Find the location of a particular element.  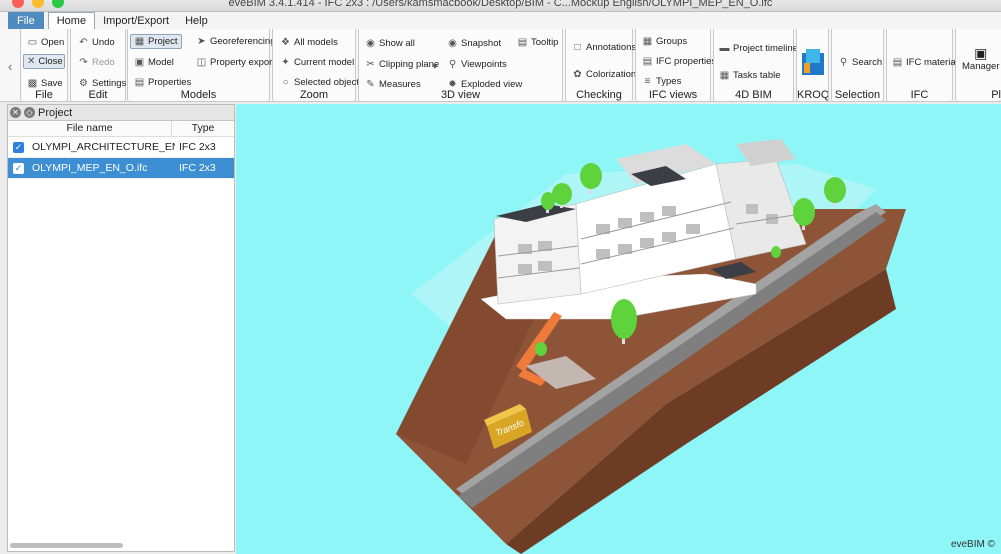

project-timeline-button: ▬ Project timeline is located at coordinates (758, 48).